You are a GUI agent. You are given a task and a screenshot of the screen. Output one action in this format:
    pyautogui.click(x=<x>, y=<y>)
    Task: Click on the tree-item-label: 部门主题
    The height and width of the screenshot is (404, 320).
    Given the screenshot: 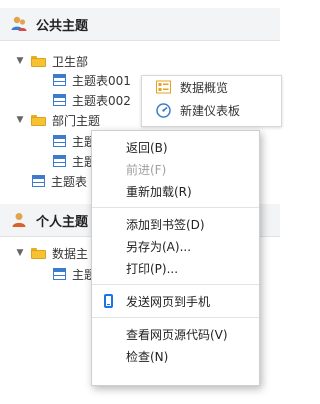 What is the action you would take?
    pyautogui.click(x=76, y=120)
    